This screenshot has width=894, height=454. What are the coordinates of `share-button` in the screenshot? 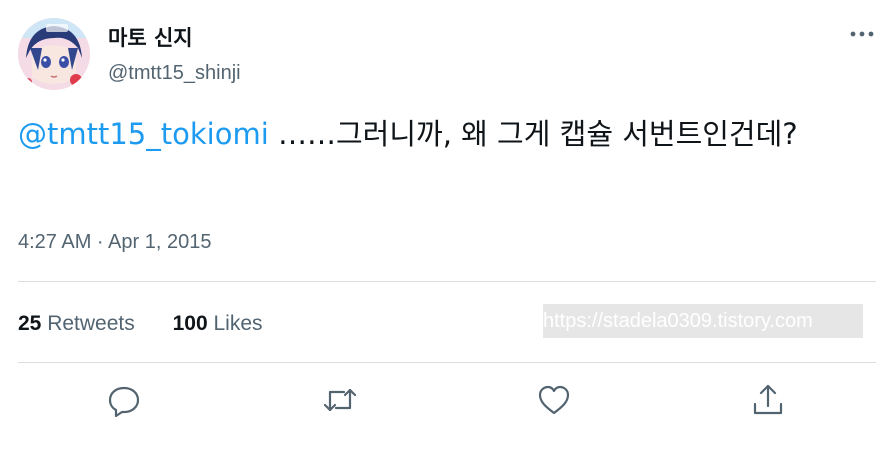 It's located at (768, 400).